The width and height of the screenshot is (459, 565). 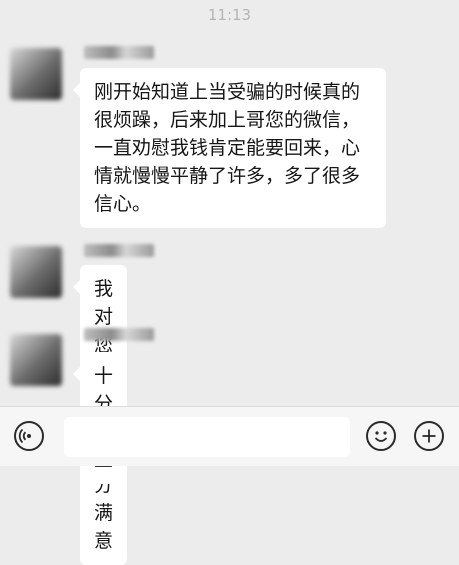 I want to click on plus-icon, so click(x=429, y=436).